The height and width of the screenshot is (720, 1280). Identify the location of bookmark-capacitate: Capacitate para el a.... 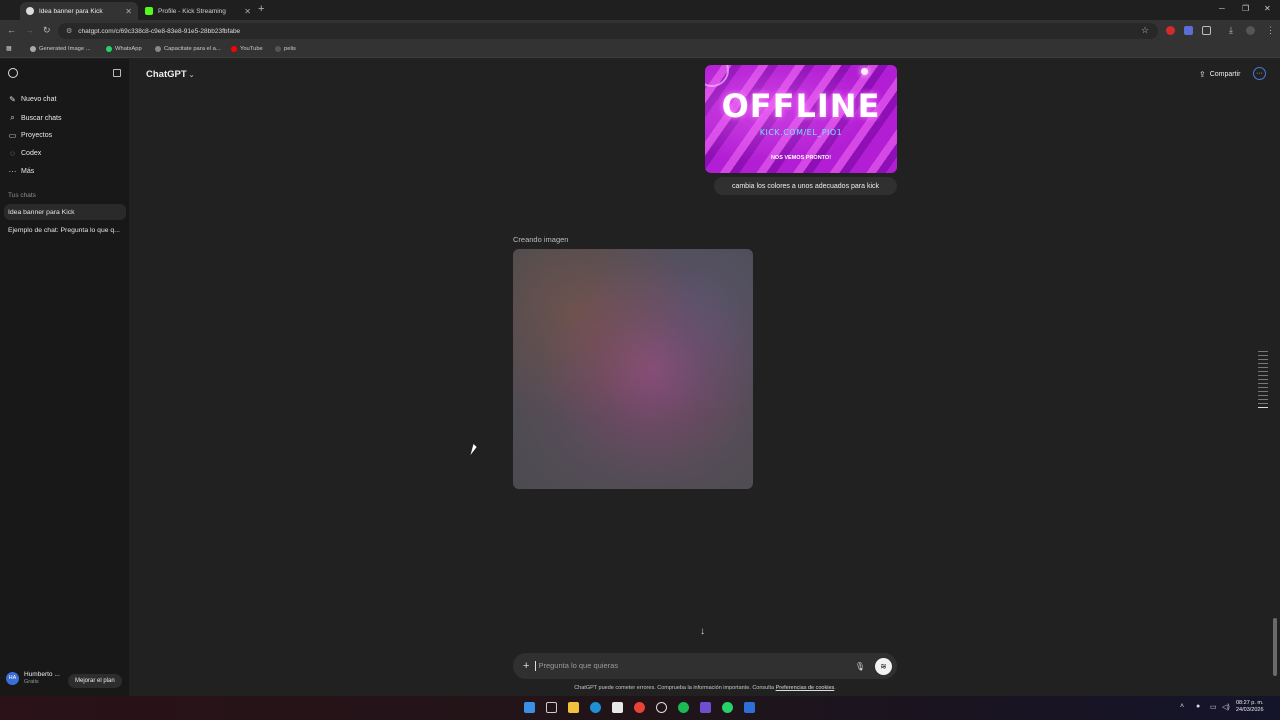
(188, 49).